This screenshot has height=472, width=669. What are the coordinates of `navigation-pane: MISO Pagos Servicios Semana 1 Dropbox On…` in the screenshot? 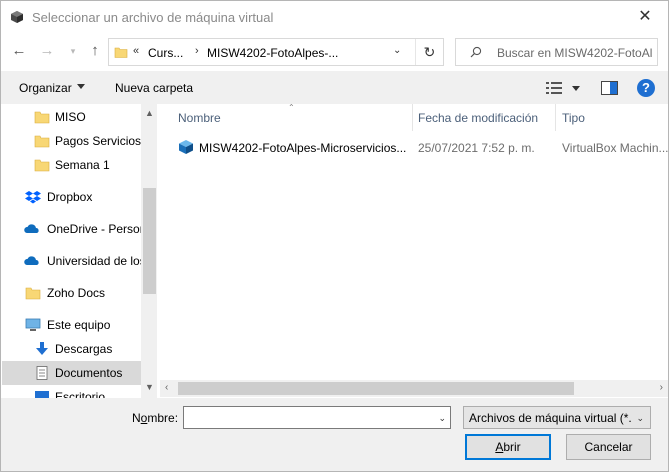 It's located at (78, 251).